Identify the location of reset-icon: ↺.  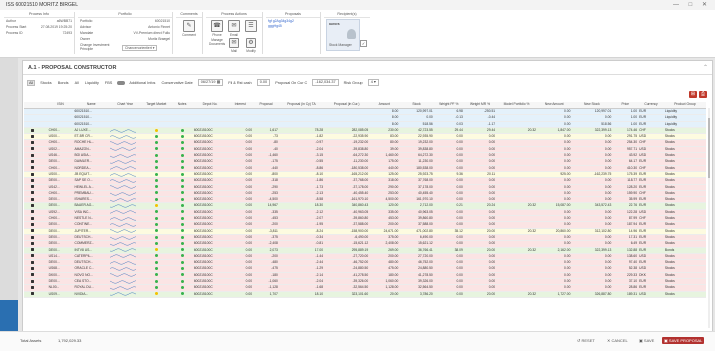
(579, 340).